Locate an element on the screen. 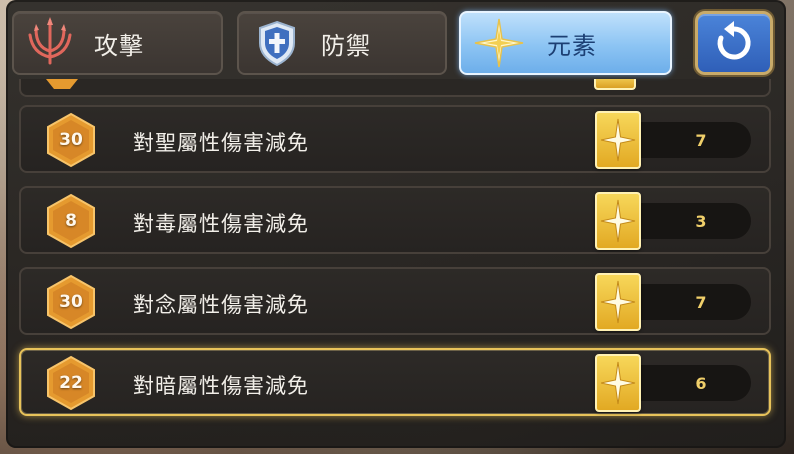 The height and width of the screenshot is (454, 794). tab-attack-label: 攻擊 is located at coordinates (119, 45).